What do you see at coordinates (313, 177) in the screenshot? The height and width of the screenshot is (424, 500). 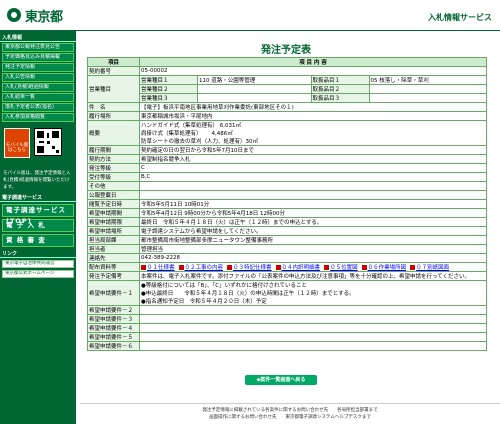 I see `row-value: B,C` at bounding box center [313, 177].